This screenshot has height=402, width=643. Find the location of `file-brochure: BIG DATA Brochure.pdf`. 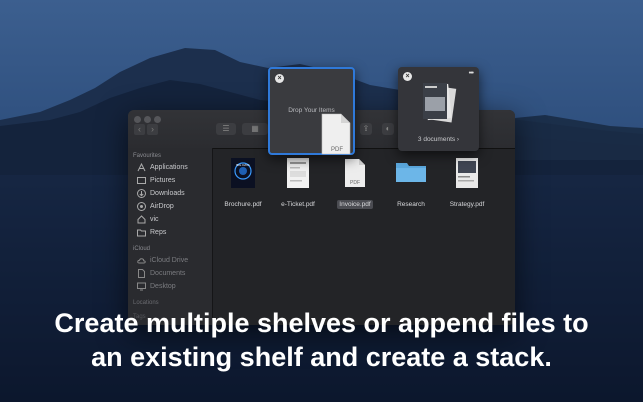

file-brochure: BIG DATA Brochure.pdf is located at coordinates (243, 184).